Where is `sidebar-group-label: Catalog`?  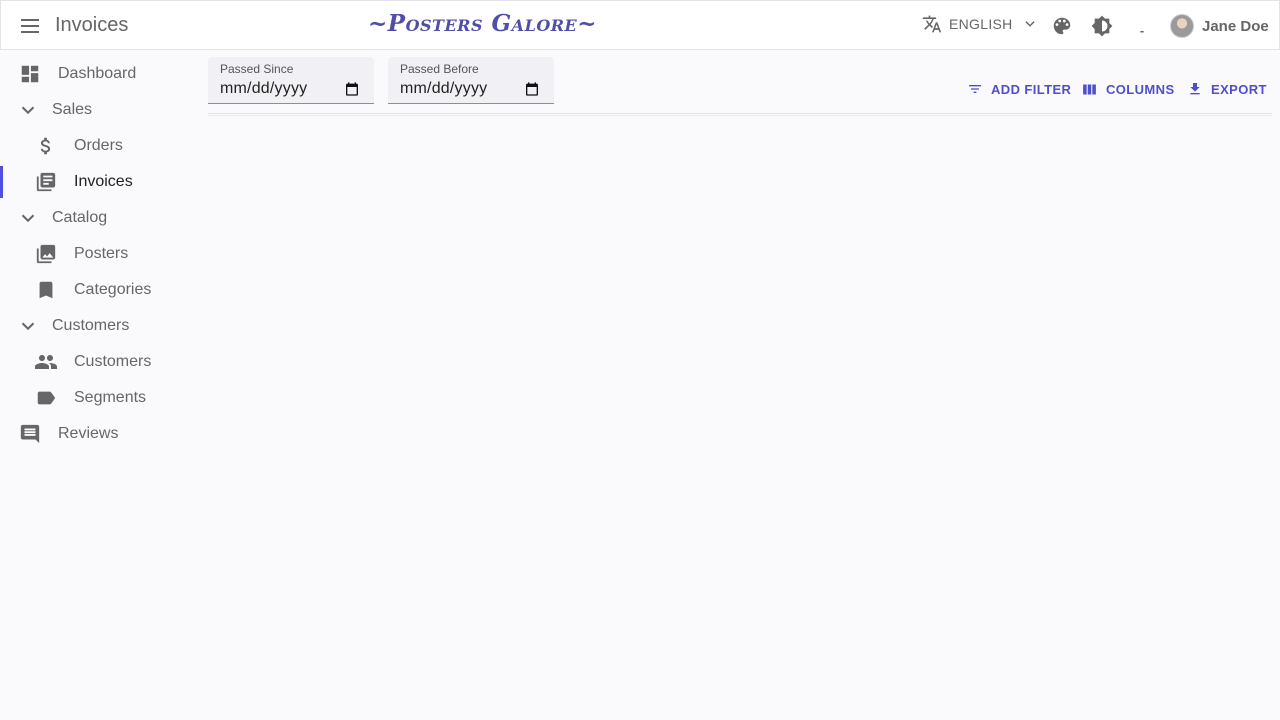 sidebar-group-label: Catalog is located at coordinates (80, 217).